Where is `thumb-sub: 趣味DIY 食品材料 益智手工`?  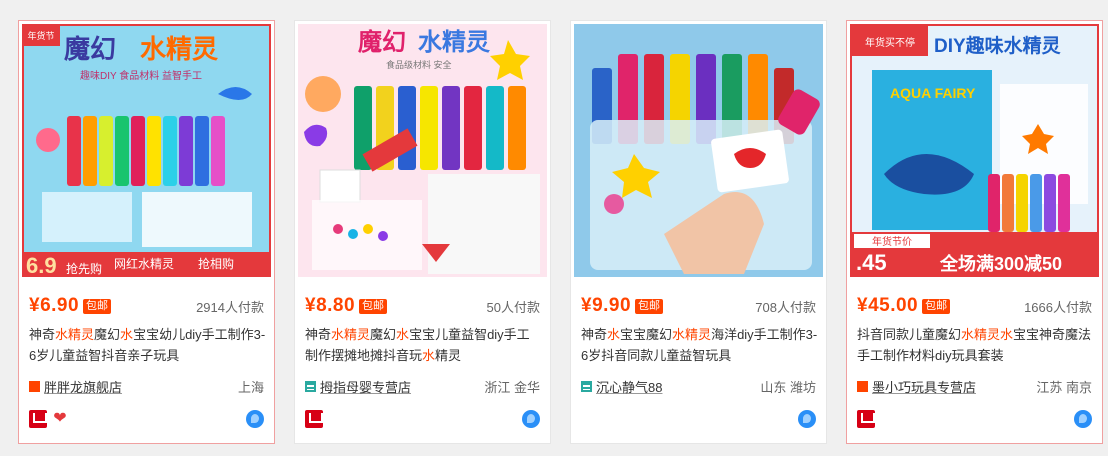 thumb-sub: 趣味DIY 食品材料 益智手工 is located at coordinates (141, 75).